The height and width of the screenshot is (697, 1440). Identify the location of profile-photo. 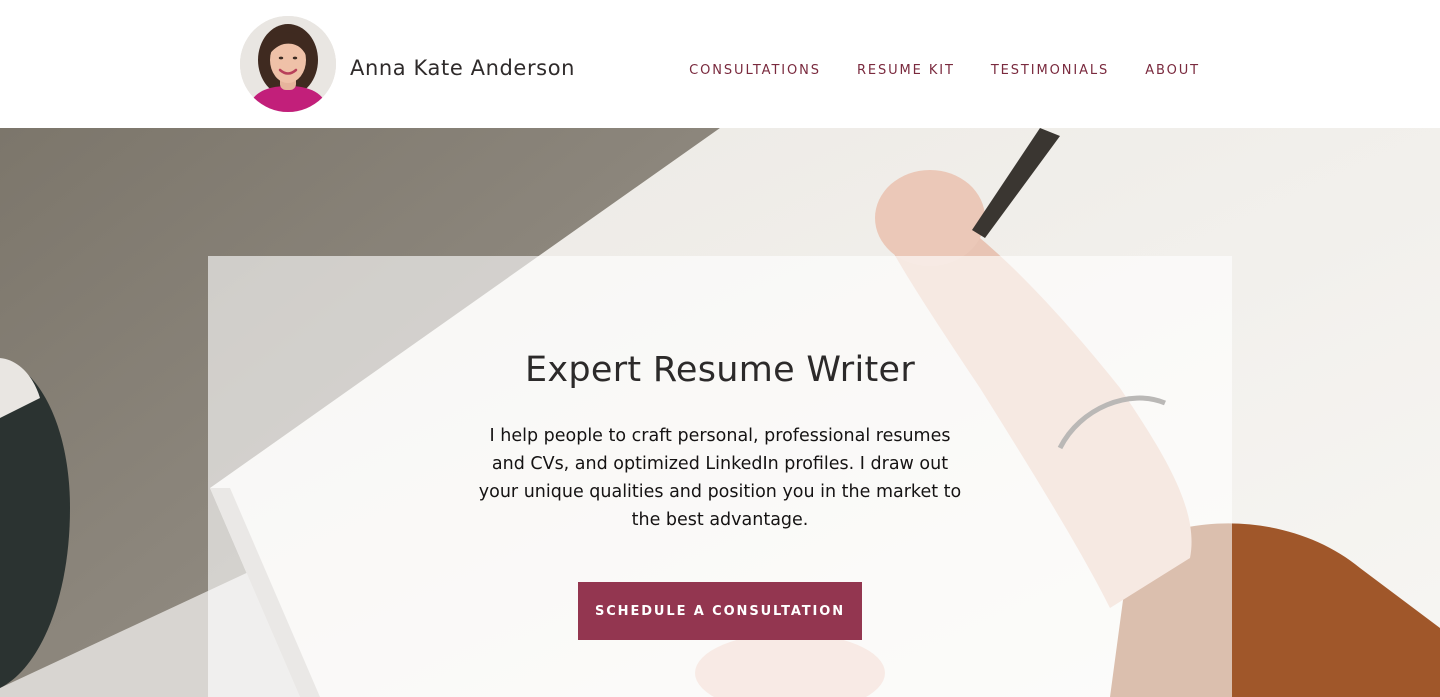
(288, 64).